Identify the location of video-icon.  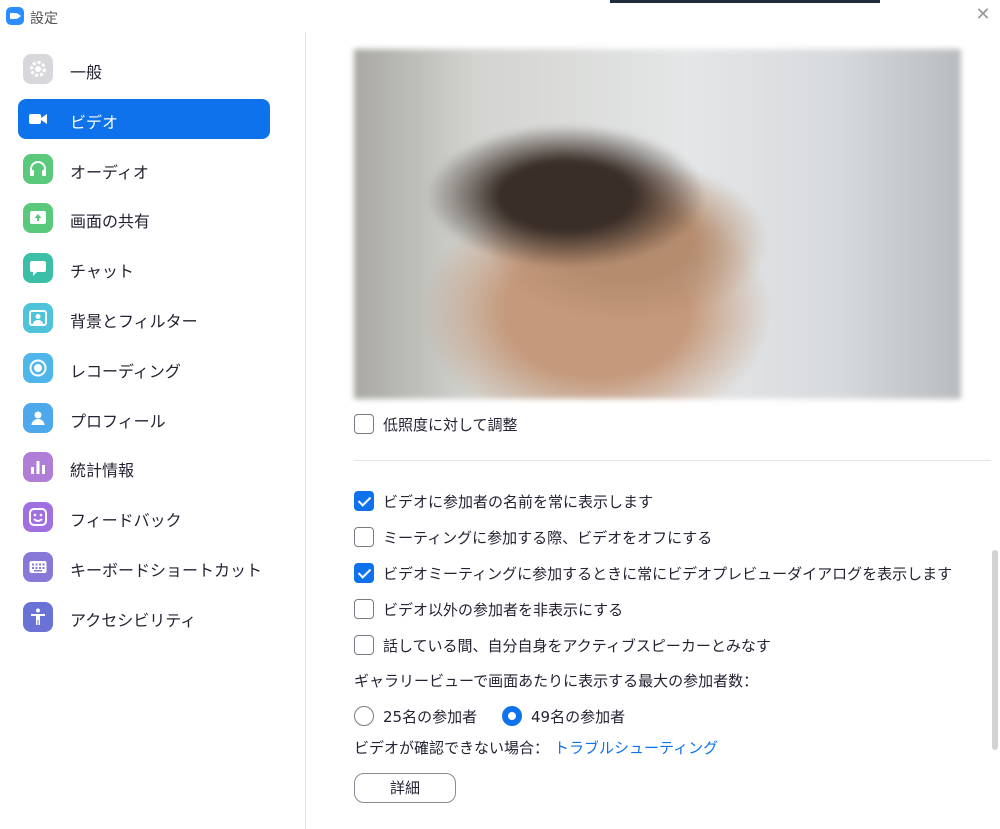
(38, 119).